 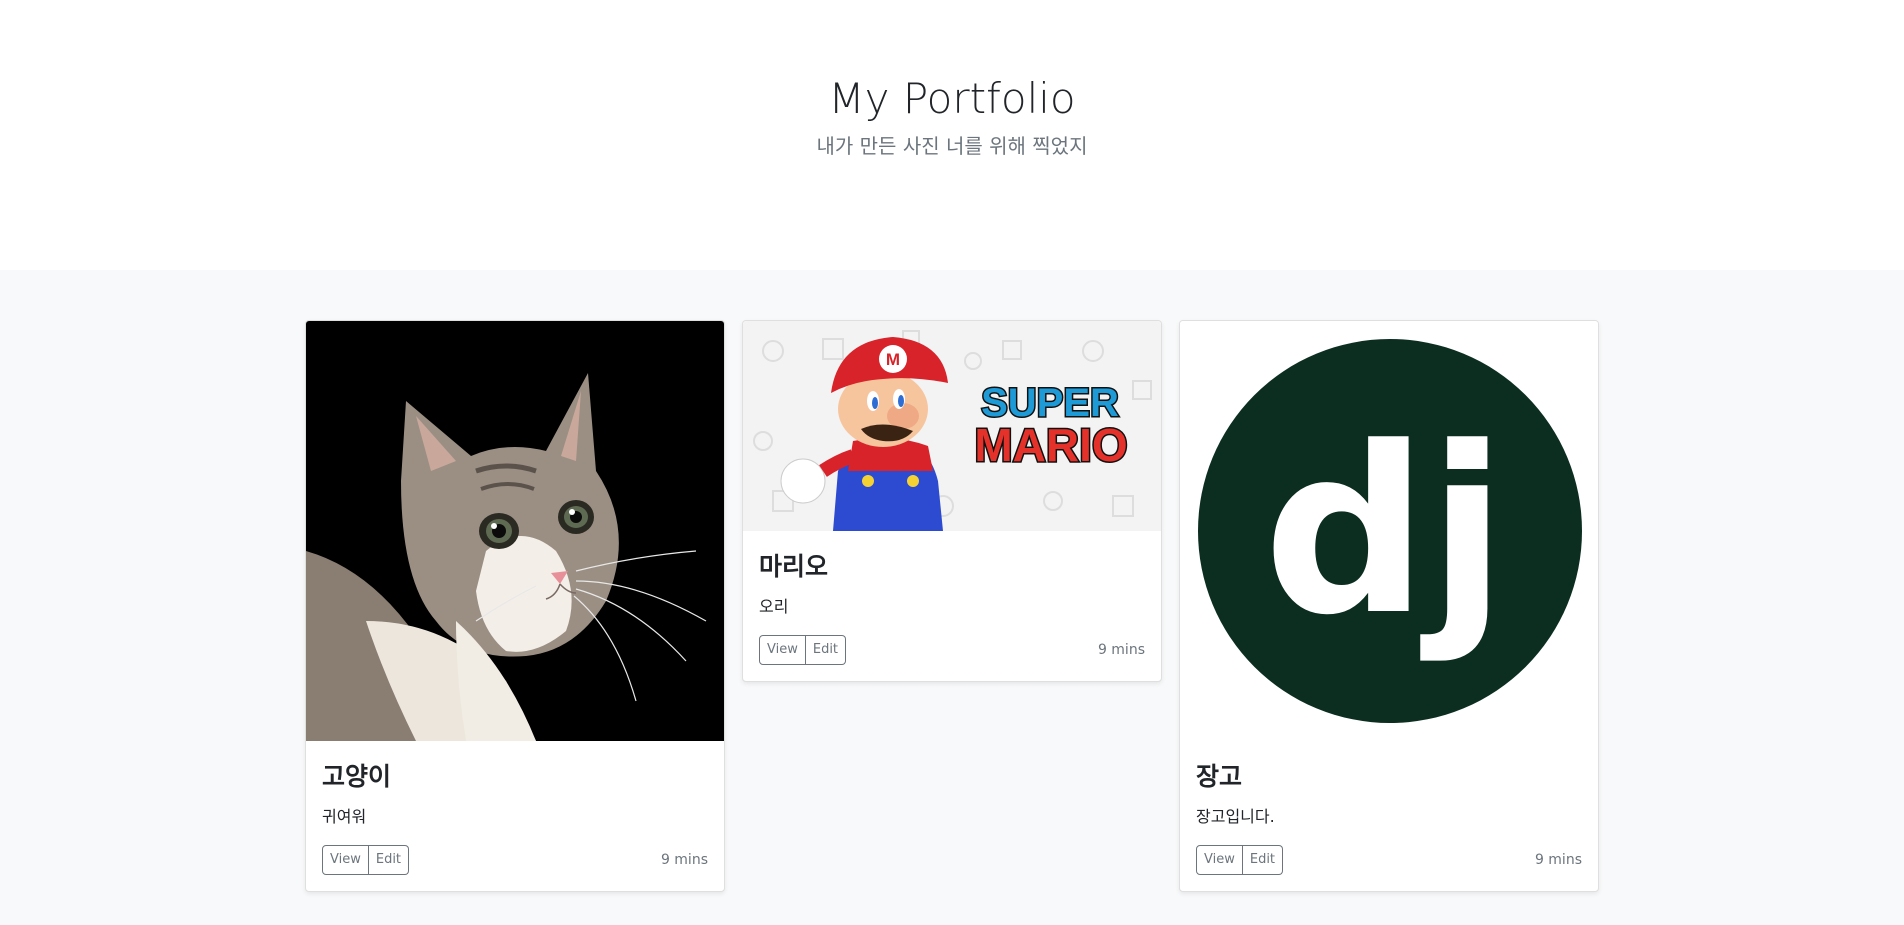 What do you see at coordinates (952, 98) in the screenshot?
I see `page-title: My Portfolio` at bounding box center [952, 98].